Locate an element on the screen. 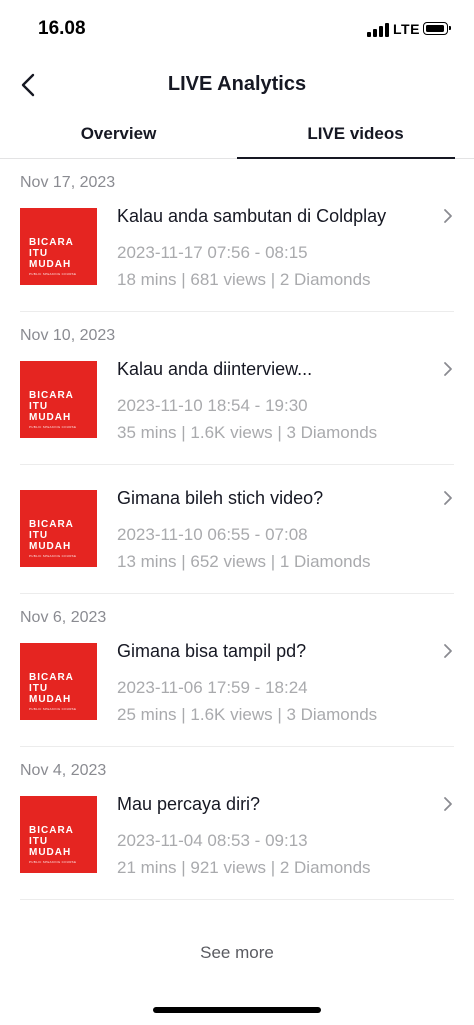 This screenshot has height=1025, width=474. video-title: Gimana bileh stich video? is located at coordinates (220, 498).